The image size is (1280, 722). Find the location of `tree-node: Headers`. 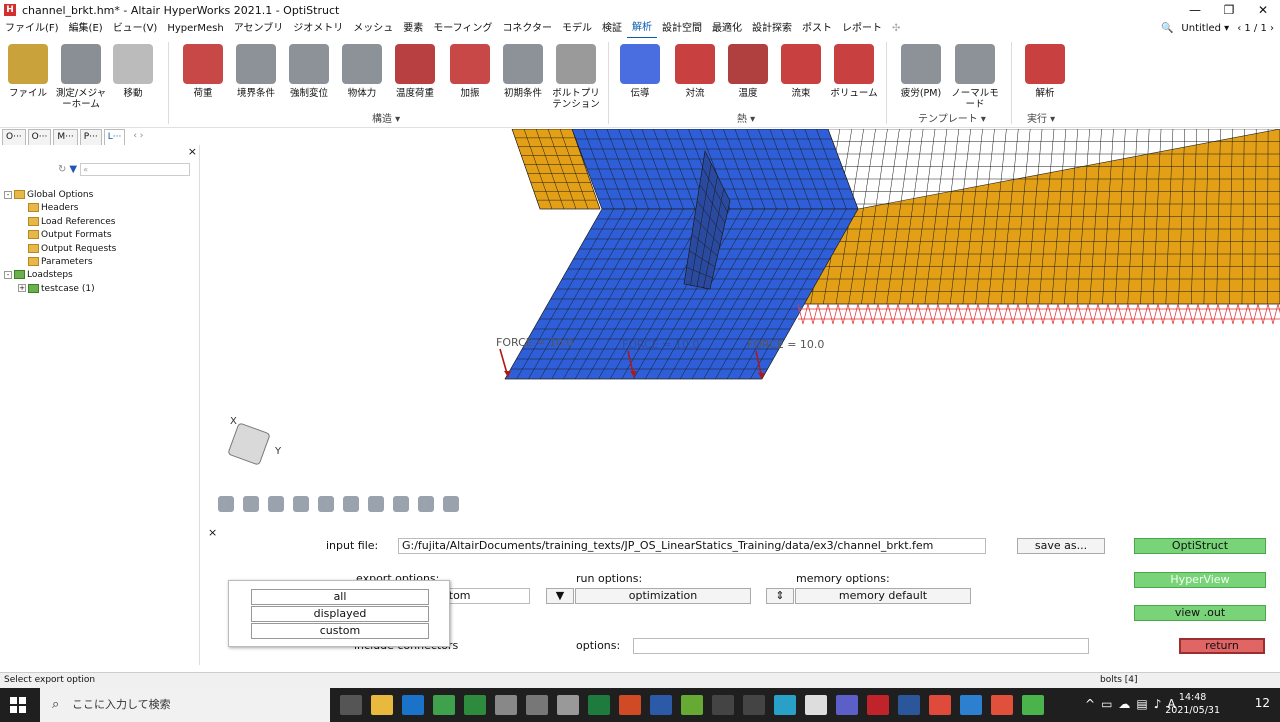

tree-node: Headers is located at coordinates (102, 208).